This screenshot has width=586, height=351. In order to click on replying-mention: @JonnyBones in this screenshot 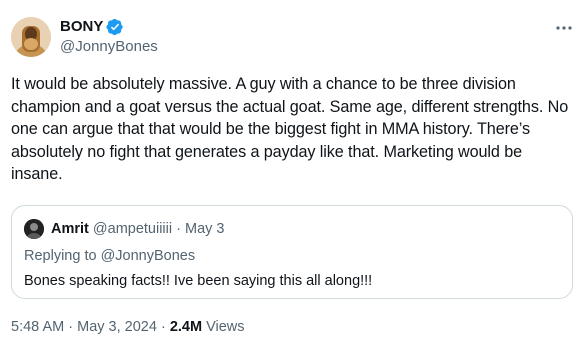, I will do `click(148, 256)`.